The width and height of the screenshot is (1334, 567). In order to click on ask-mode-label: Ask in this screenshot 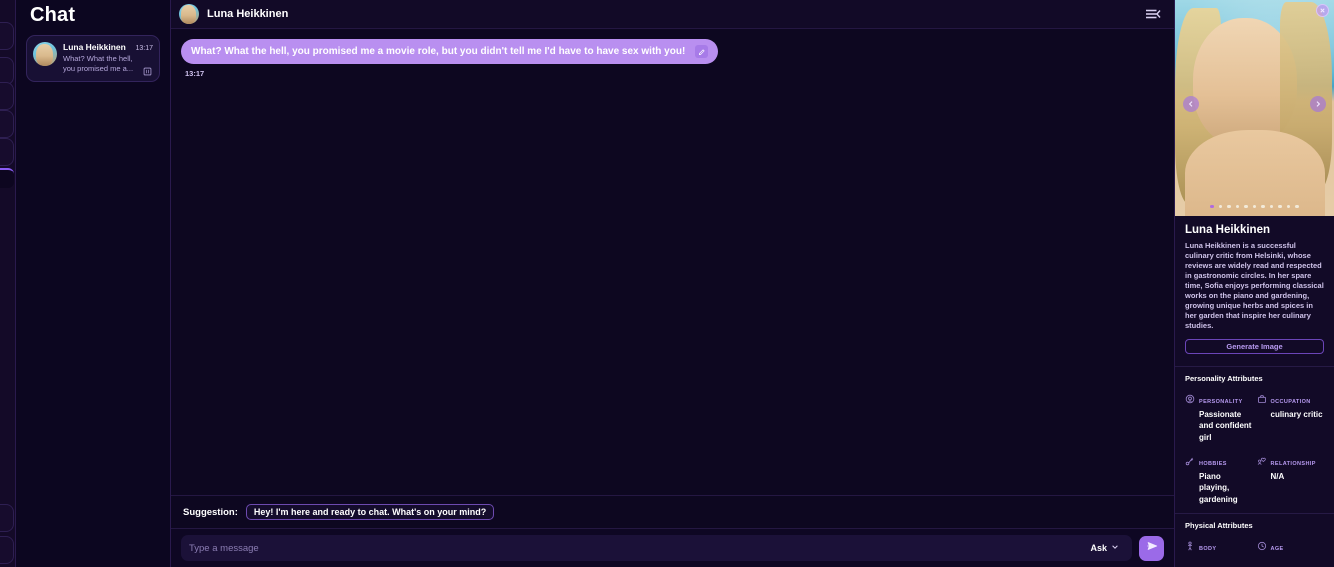, I will do `click(1098, 548)`.